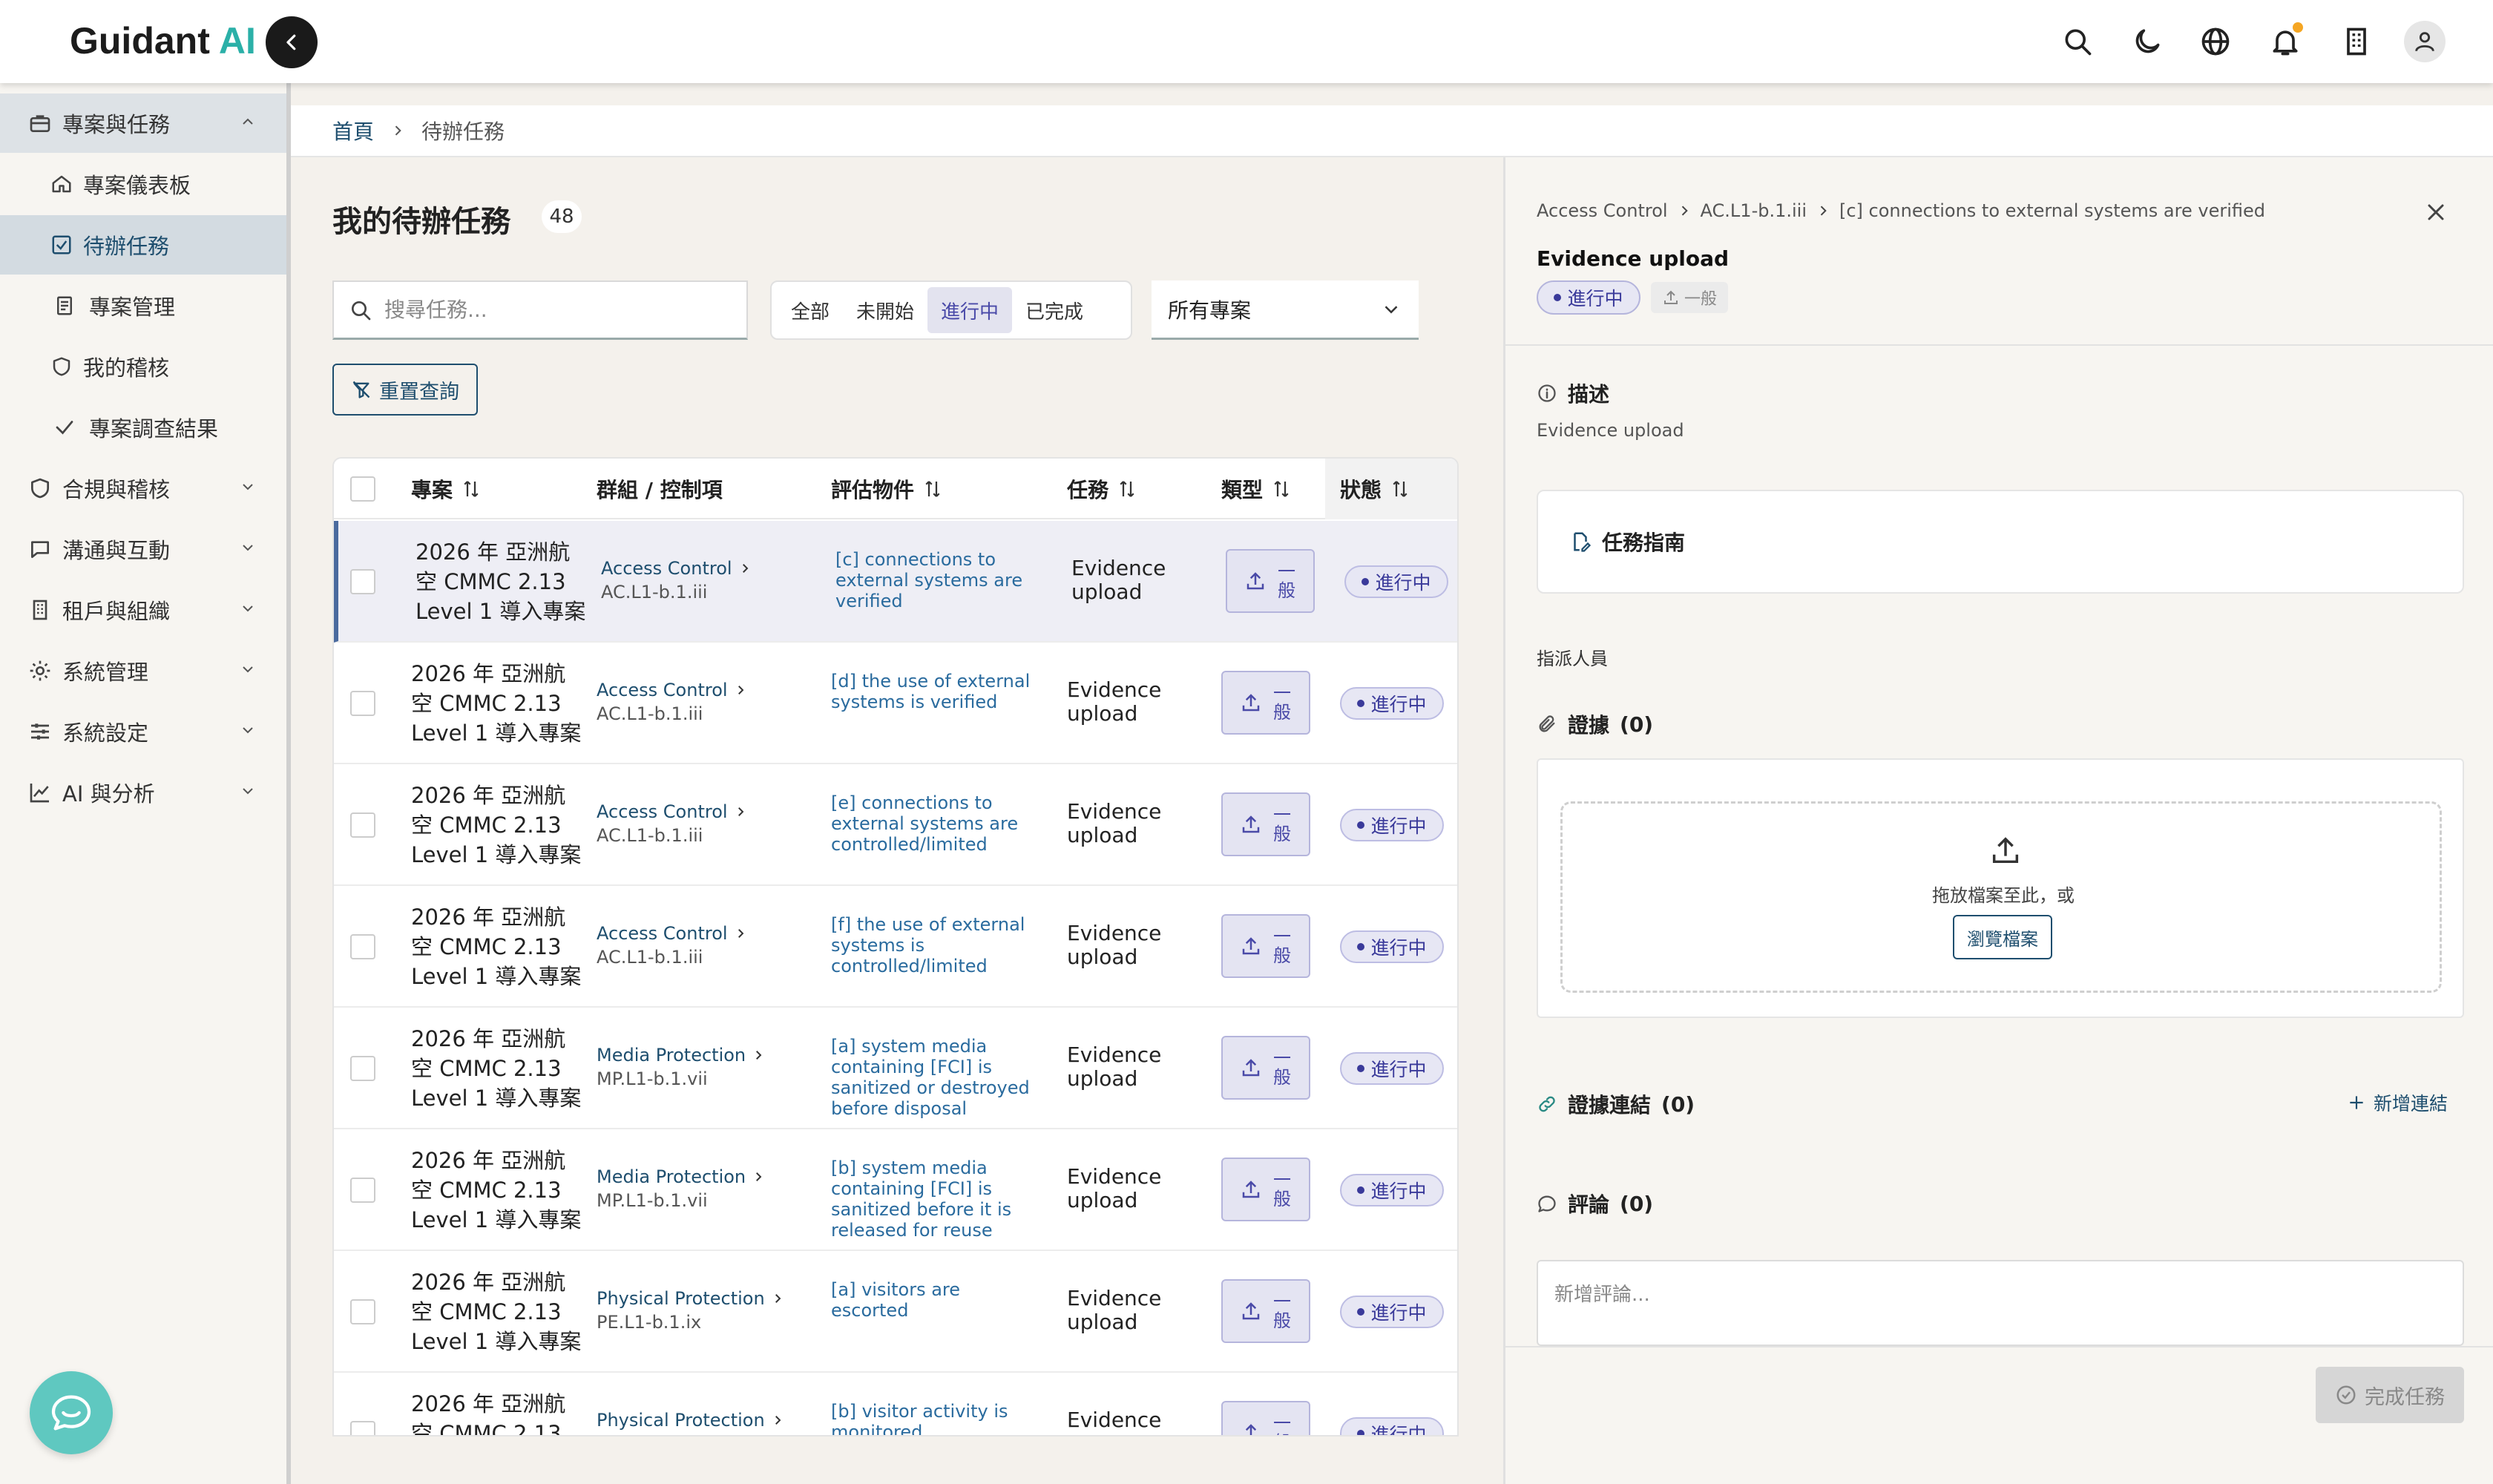  I want to click on search-button, so click(2077, 41).